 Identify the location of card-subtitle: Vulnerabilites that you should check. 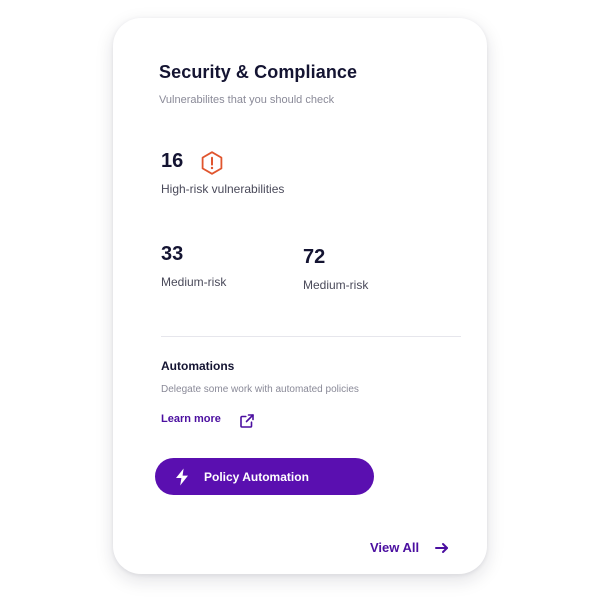
(247, 100).